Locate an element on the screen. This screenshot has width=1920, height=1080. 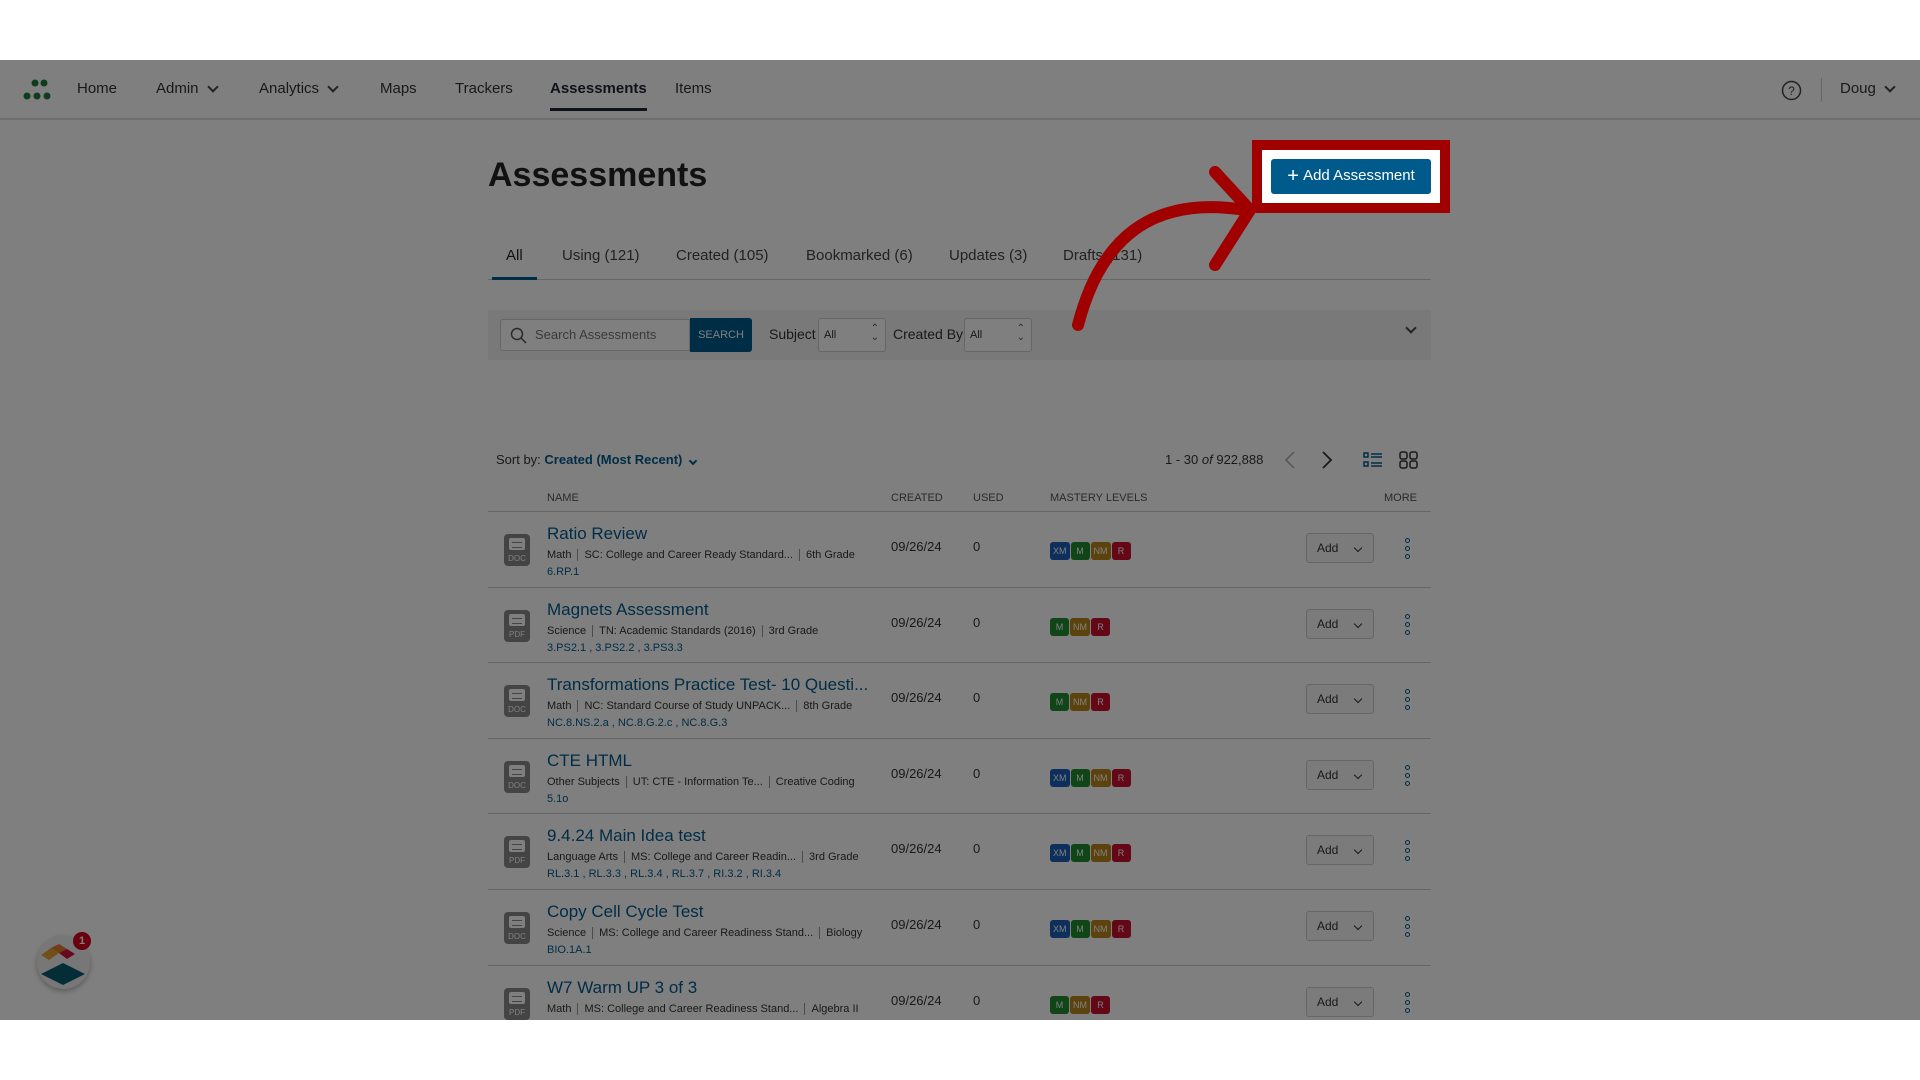
add-assessment-button: + Add Assessment is located at coordinates (1351, 176).